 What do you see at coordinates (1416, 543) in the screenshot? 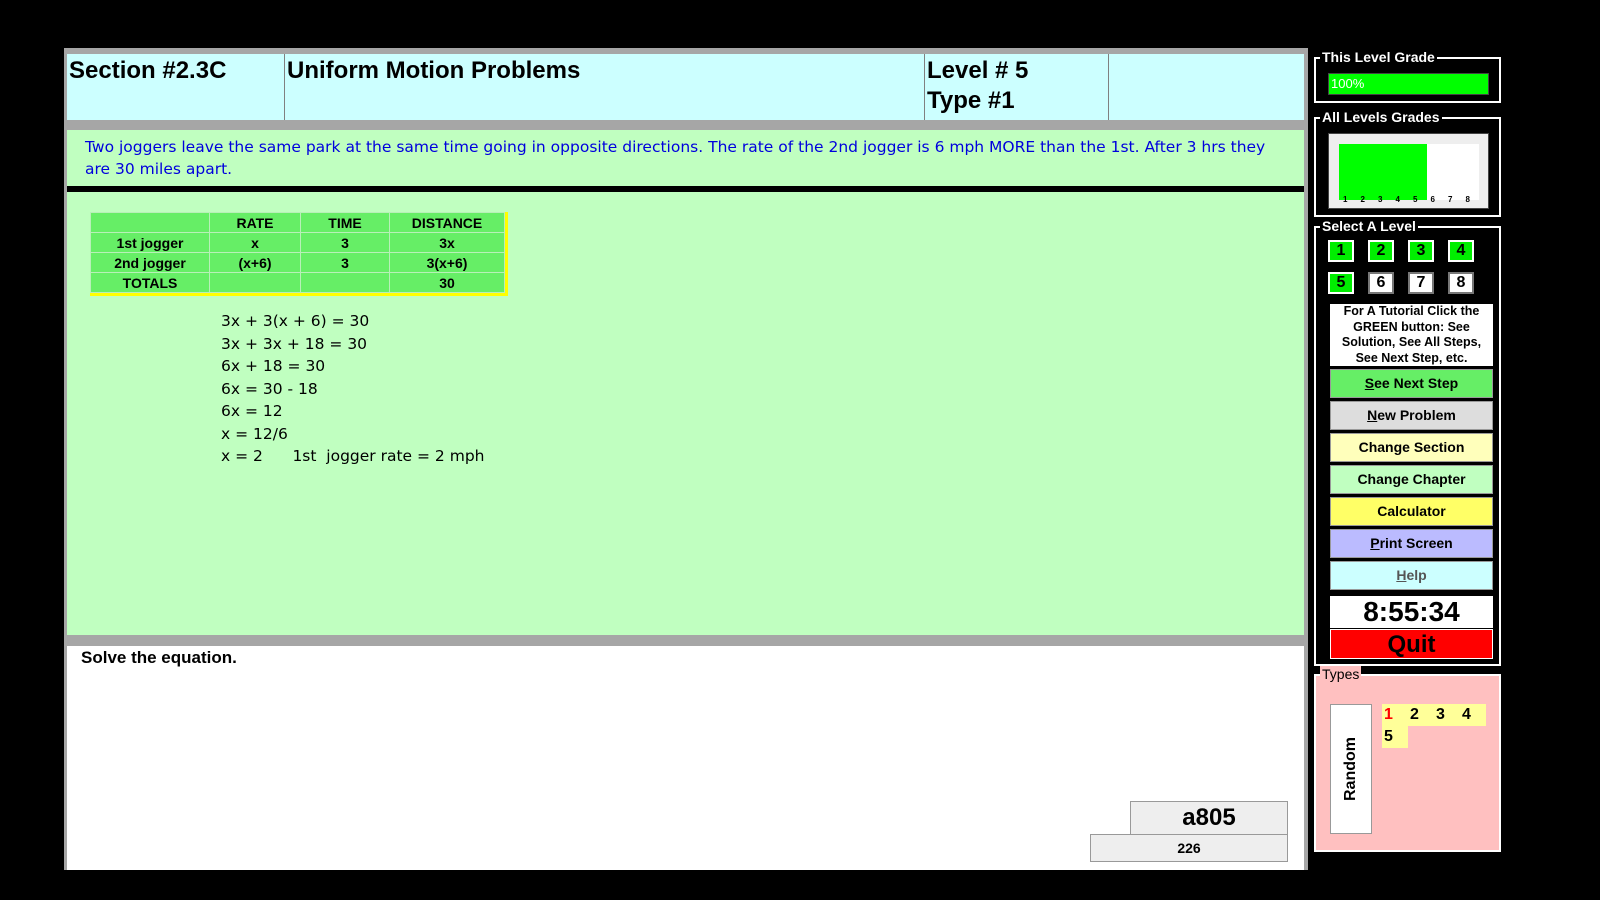
I see `print-screen-label: rint Screen` at bounding box center [1416, 543].